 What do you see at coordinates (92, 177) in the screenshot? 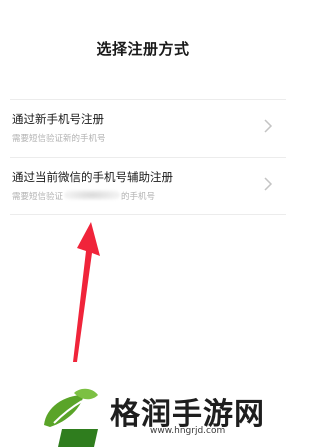
I see `option-title: 通过当前微信的手机号辅助注册` at bounding box center [92, 177].